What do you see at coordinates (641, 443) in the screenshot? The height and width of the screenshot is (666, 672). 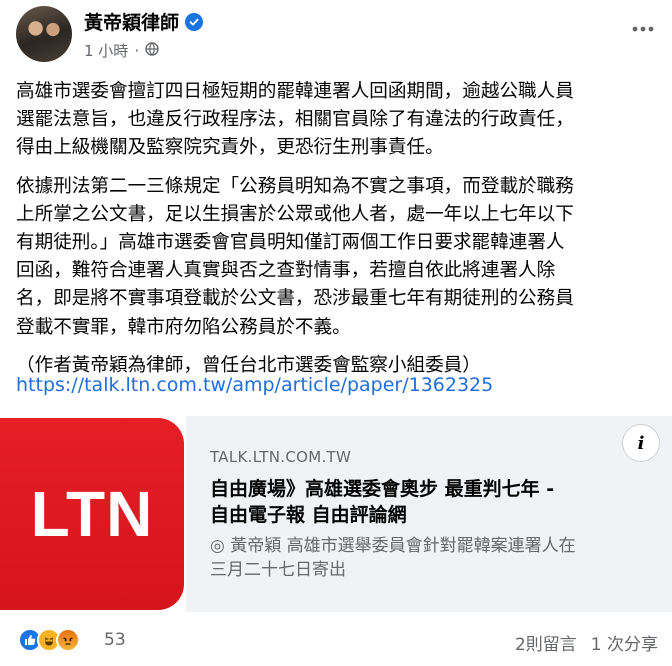 I see `info-icon: i` at bounding box center [641, 443].